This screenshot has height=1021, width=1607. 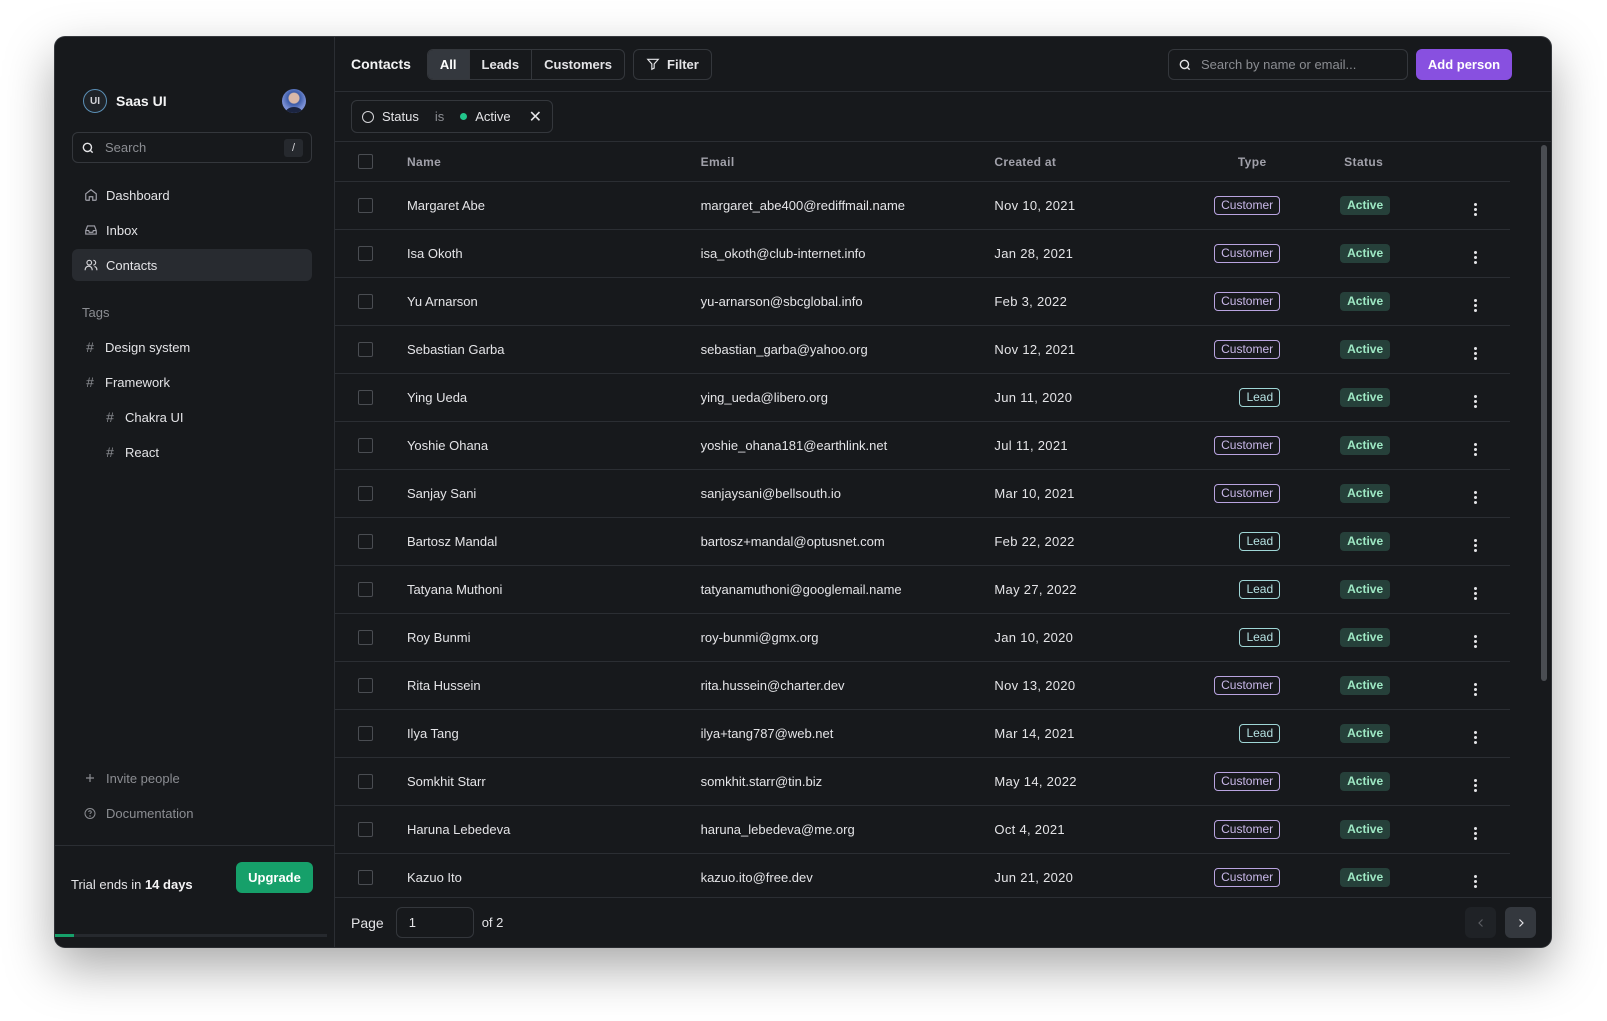 I want to click on hash-icon: #, so click(x=110, y=452).